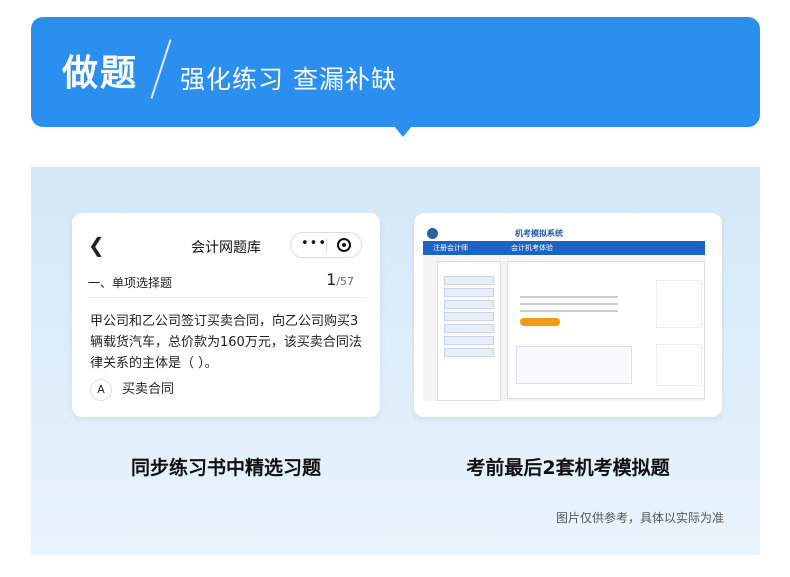 The image size is (790, 577). I want to click on exam-screenshot: 机考模拟系统 注册会计师 会计机考体验, so click(564, 313).